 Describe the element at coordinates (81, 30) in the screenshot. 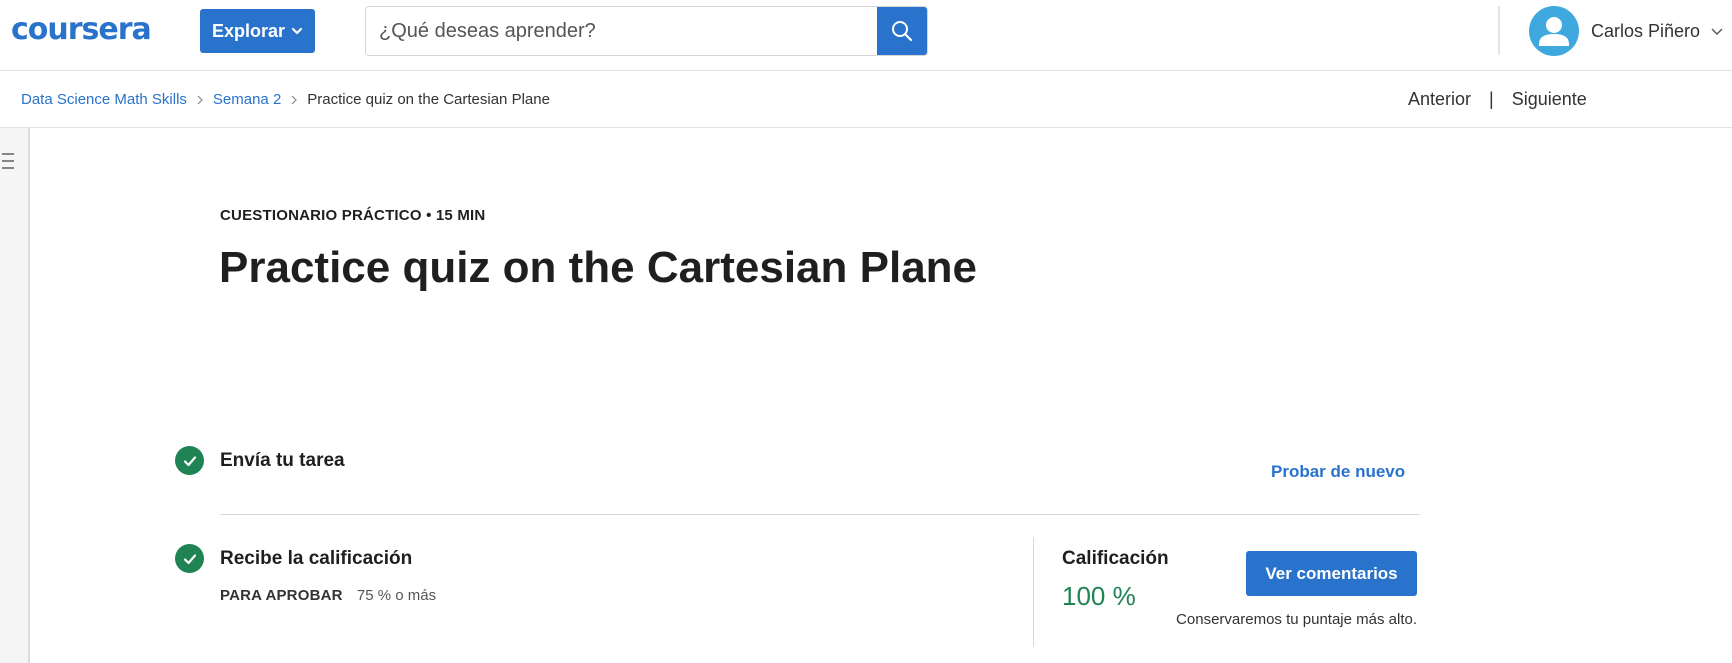

I see `coursera-logo: coursera` at that location.